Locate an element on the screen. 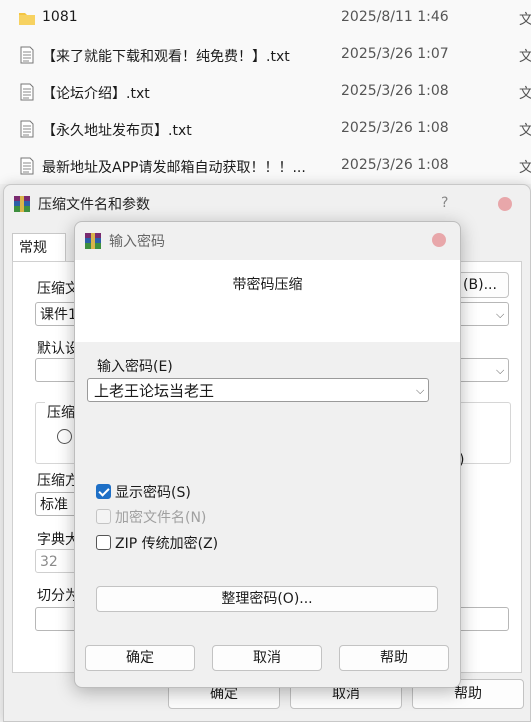  password-ok-button: 确定 is located at coordinates (140, 658).